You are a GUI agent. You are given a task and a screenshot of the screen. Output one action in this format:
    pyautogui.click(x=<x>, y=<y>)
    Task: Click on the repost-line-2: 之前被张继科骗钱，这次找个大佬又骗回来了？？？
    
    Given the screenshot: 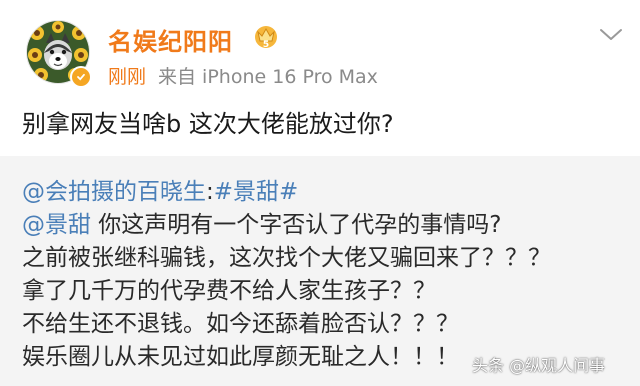 What is the action you would take?
    pyautogui.click(x=286, y=258)
    